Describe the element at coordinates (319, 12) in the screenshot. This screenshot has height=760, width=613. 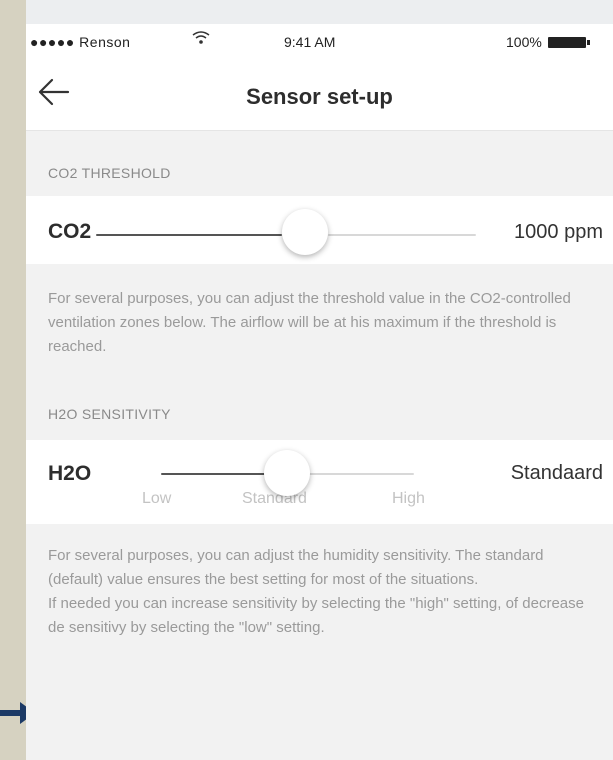
I see `top-strip` at that location.